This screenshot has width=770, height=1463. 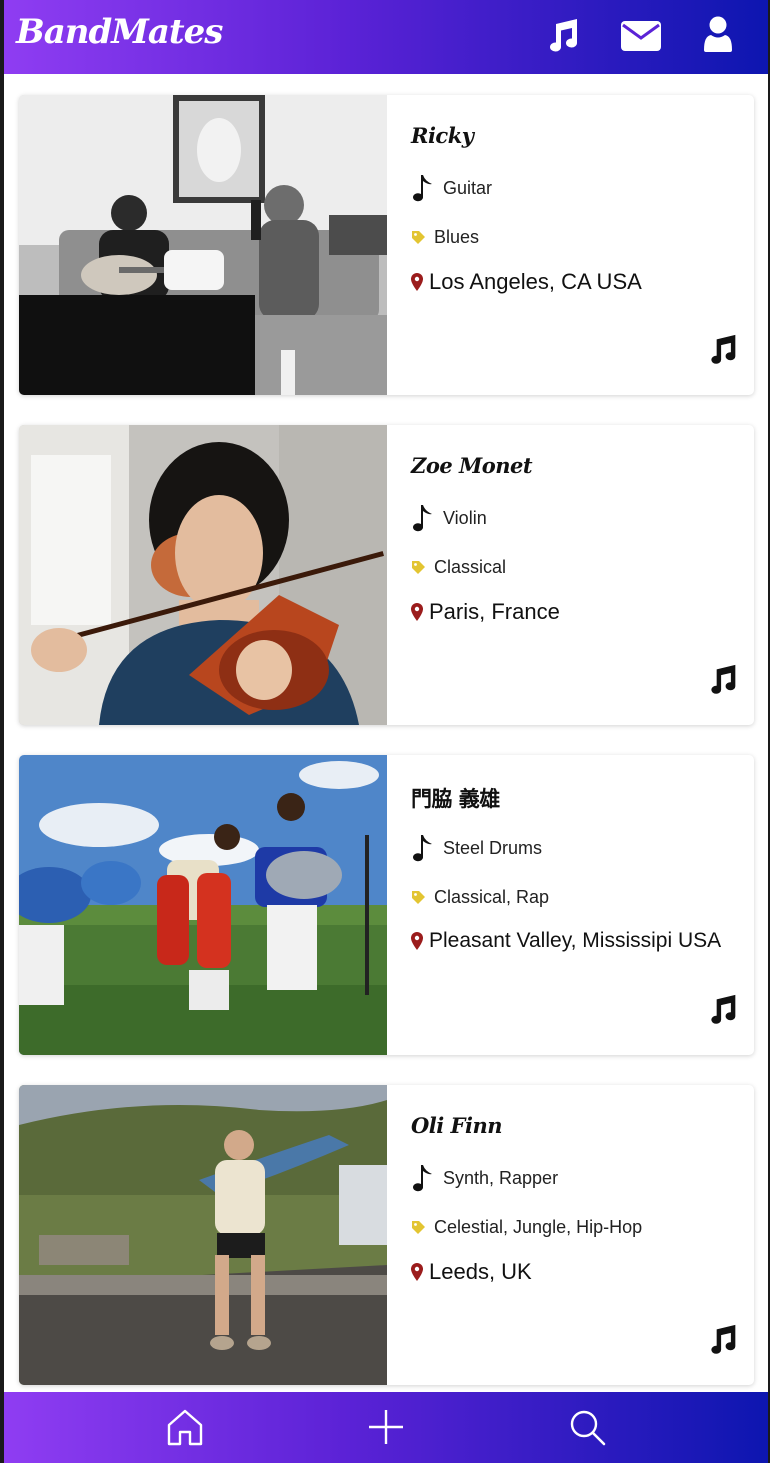 What do you see at coordinates (587, 1427) in the screenshot?
I see `search-icon` at bounding box center [587, 1427].